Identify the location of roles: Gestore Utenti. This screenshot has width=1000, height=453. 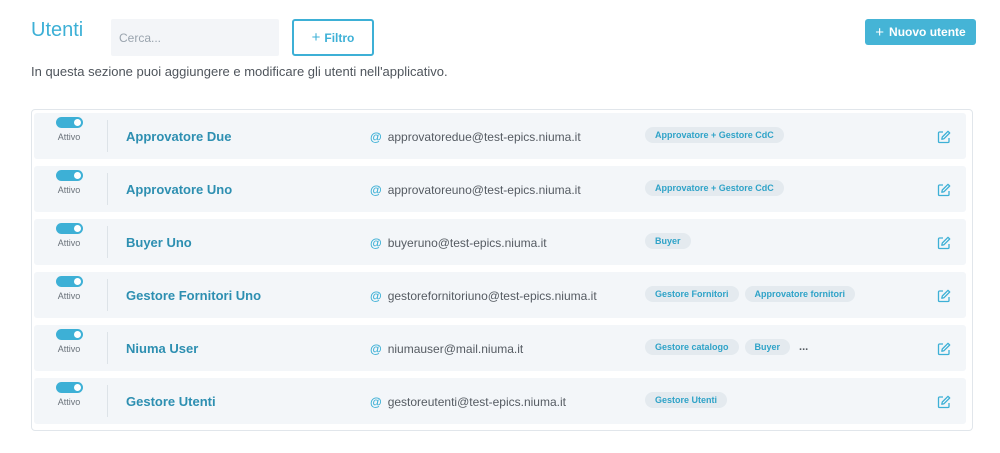
(686, 400).